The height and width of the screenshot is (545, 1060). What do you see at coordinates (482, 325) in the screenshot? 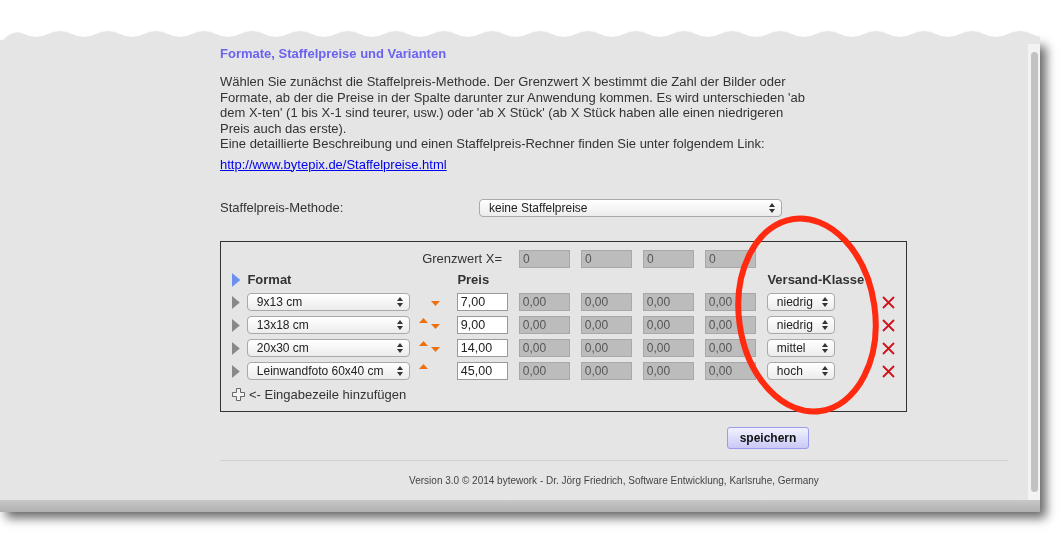
I see `price-field: 9,00` at bounding box center [482, 325].